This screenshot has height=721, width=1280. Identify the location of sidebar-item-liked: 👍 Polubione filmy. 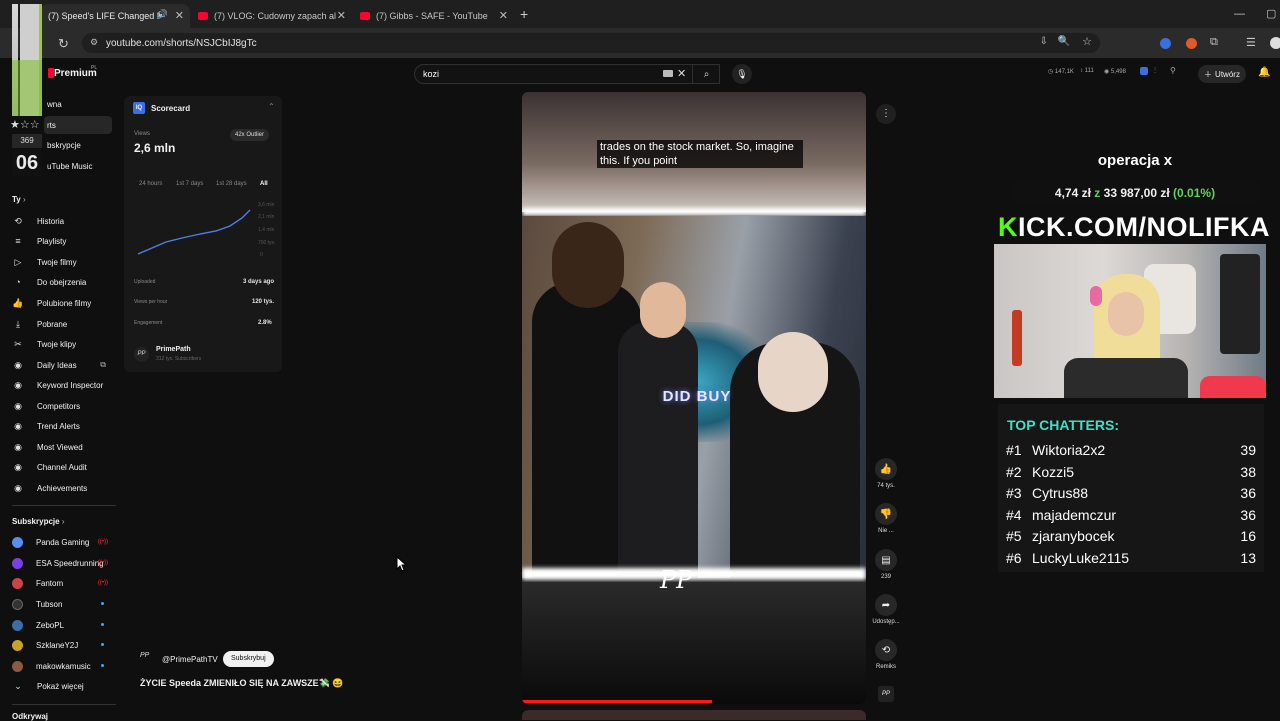
(64, 303).